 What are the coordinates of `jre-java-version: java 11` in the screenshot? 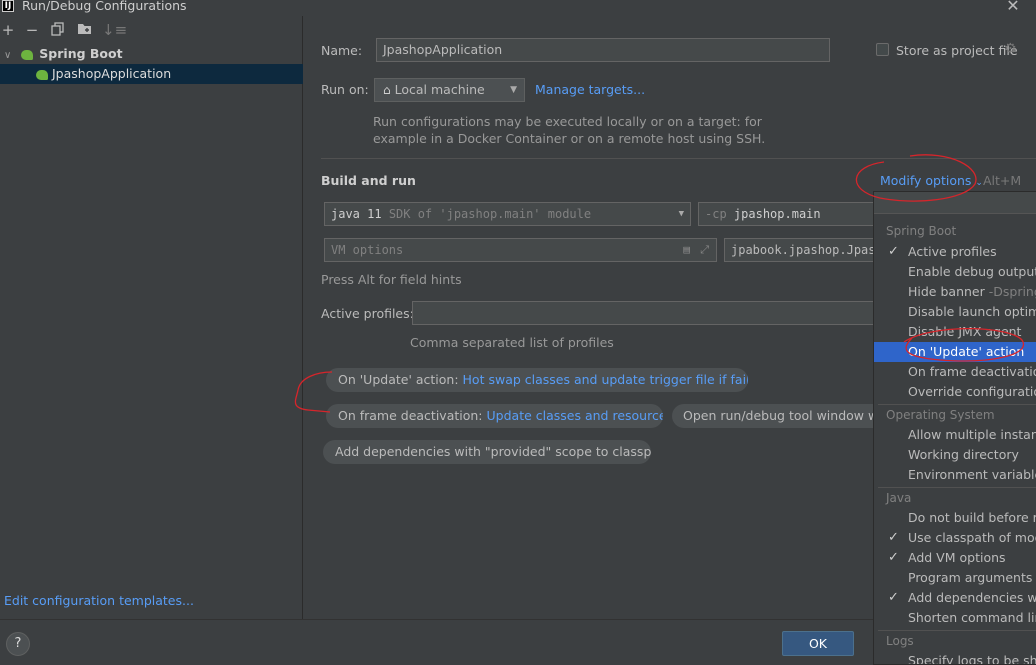 It's located at (356, 214).